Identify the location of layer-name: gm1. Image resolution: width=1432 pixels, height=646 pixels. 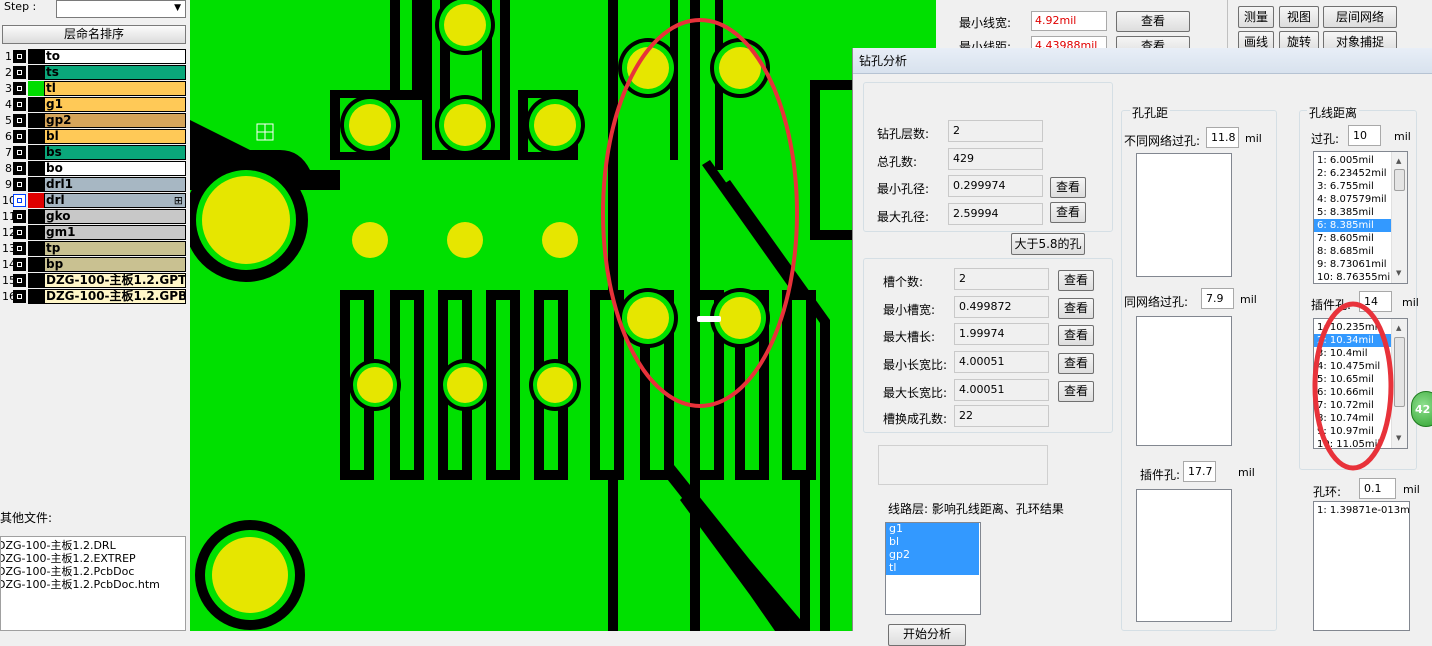
(115, 232).